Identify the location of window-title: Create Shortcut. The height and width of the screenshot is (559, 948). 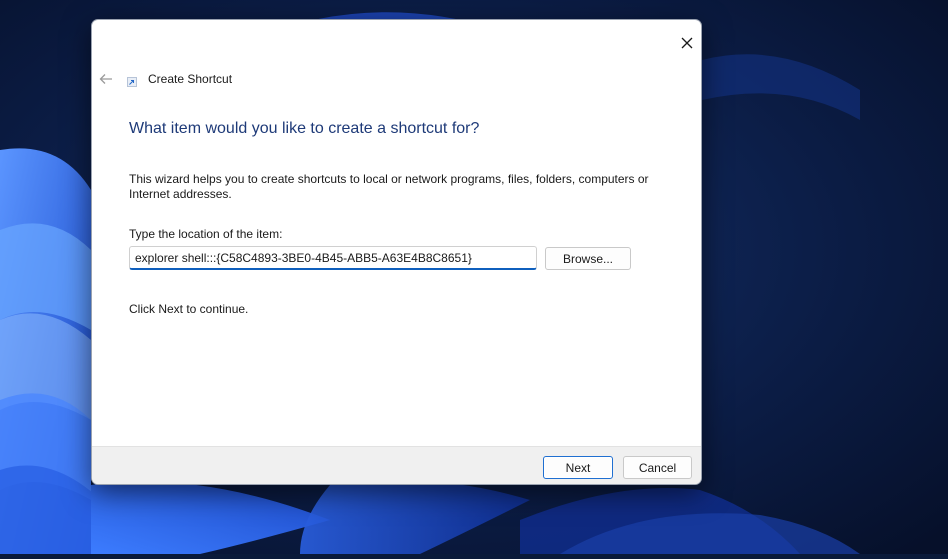
(190, 79).